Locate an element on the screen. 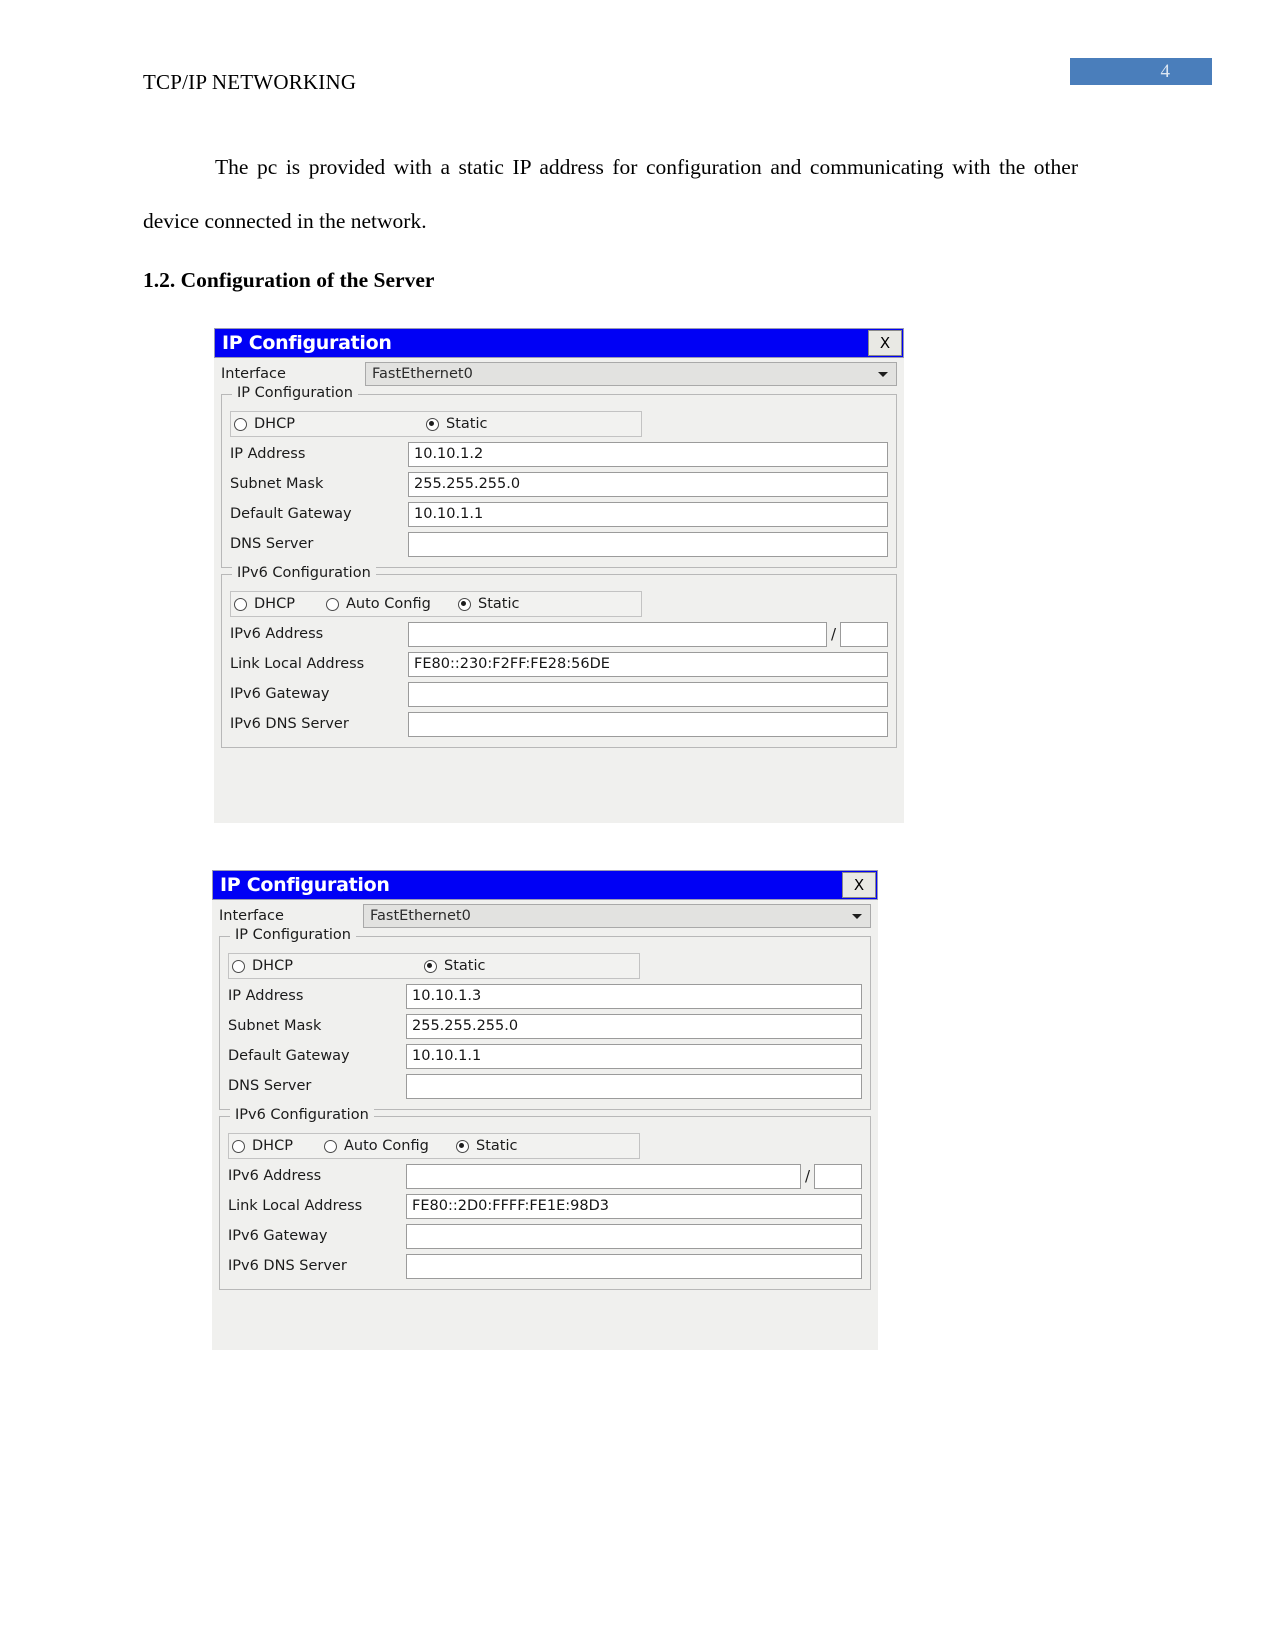  ip-address-input: 10.10.1.2 is located at coordinates (648, 454).